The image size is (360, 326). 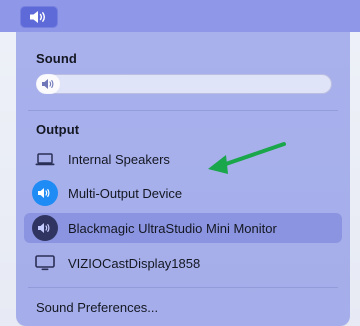 I want to click on volume-slider, so click(x=184, y=84).